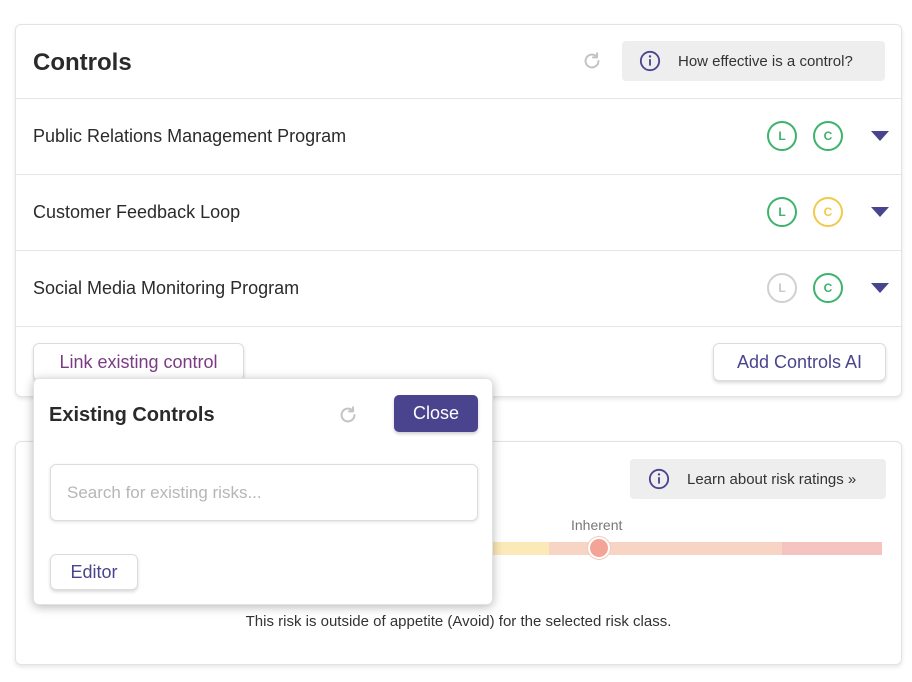 The image size is (912, 682). I want to click on learn-risk-ratings-button: Learn about risk ratings », so click(758, 479).